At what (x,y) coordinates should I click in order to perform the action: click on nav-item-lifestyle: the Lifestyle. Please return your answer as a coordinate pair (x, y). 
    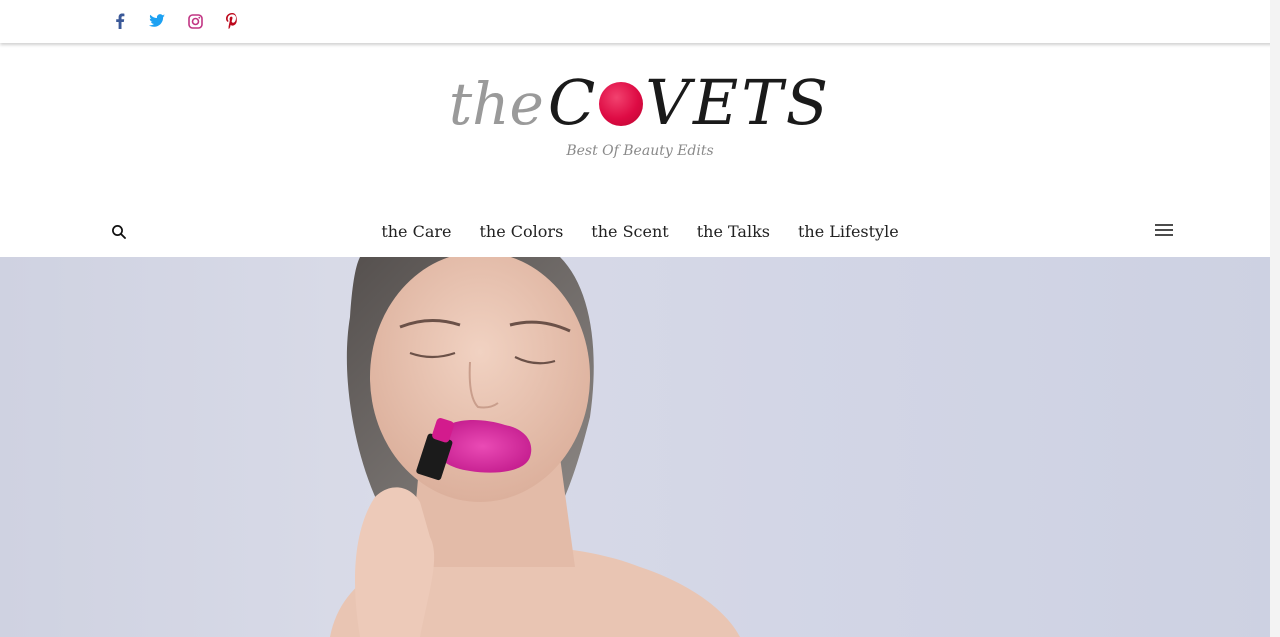
    Looking at the image, I should click on (848, 232).